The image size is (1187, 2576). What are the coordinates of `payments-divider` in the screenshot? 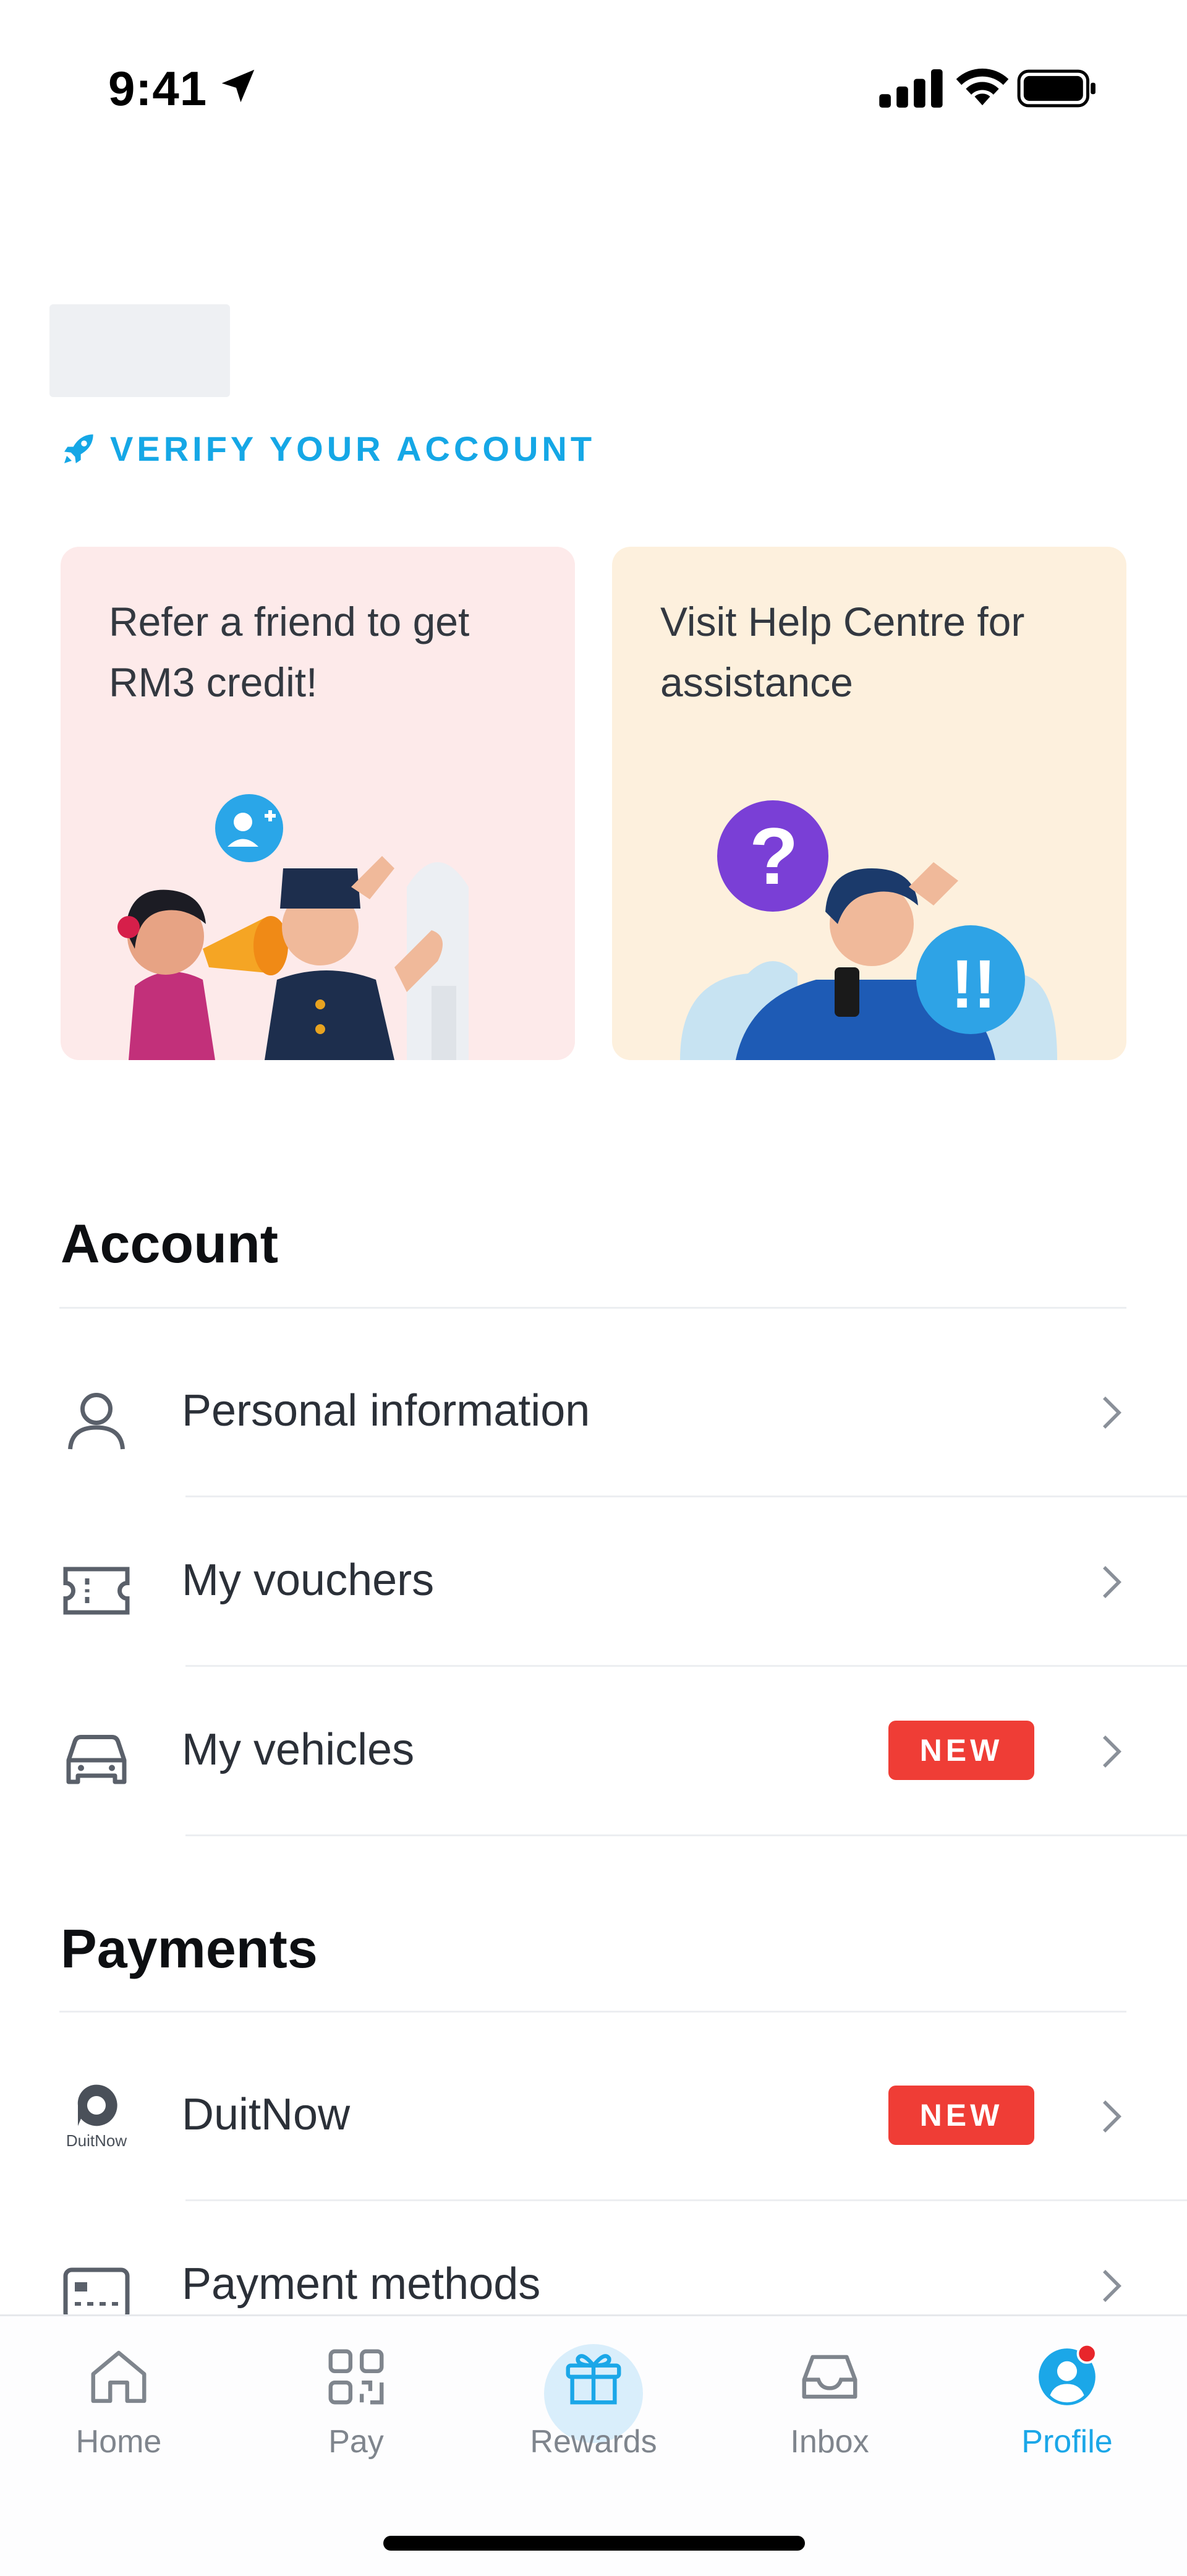 It's located at (593, 2012).